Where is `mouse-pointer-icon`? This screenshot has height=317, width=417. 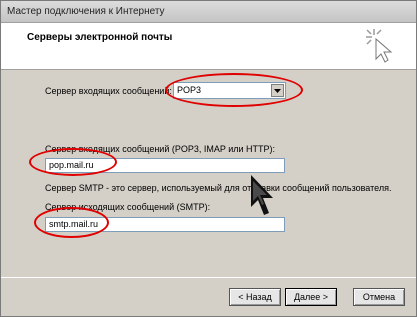
mouse-pointer-icon is located at coordinates (262, 195).